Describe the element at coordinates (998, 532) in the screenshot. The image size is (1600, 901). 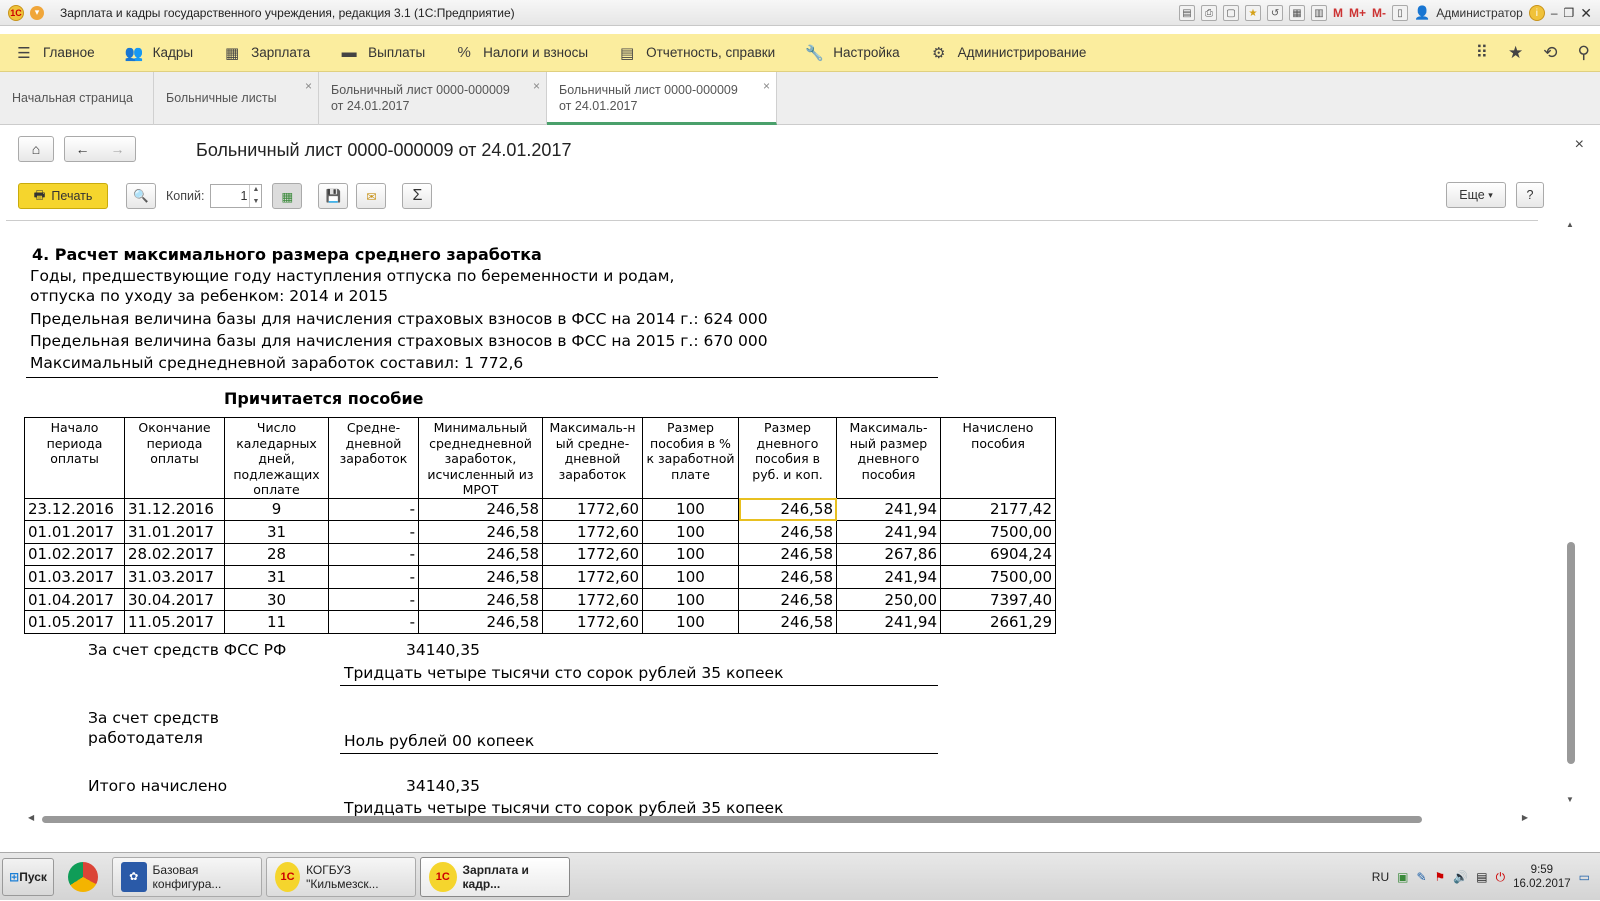
I see `table-cell: 7500,00` at that location.